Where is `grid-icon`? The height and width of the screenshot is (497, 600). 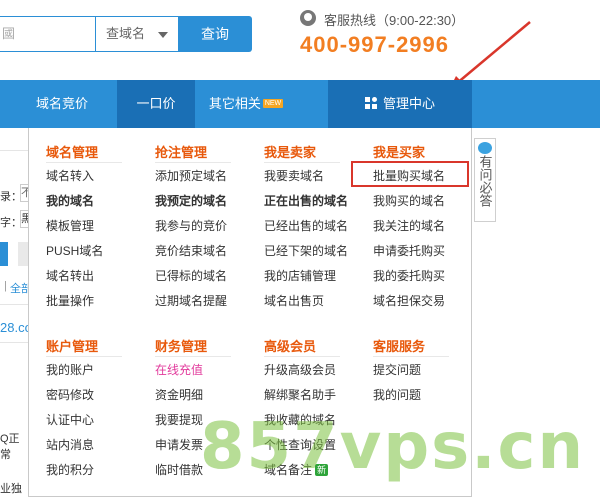
grid-icon is located at coordinates (370, 103).